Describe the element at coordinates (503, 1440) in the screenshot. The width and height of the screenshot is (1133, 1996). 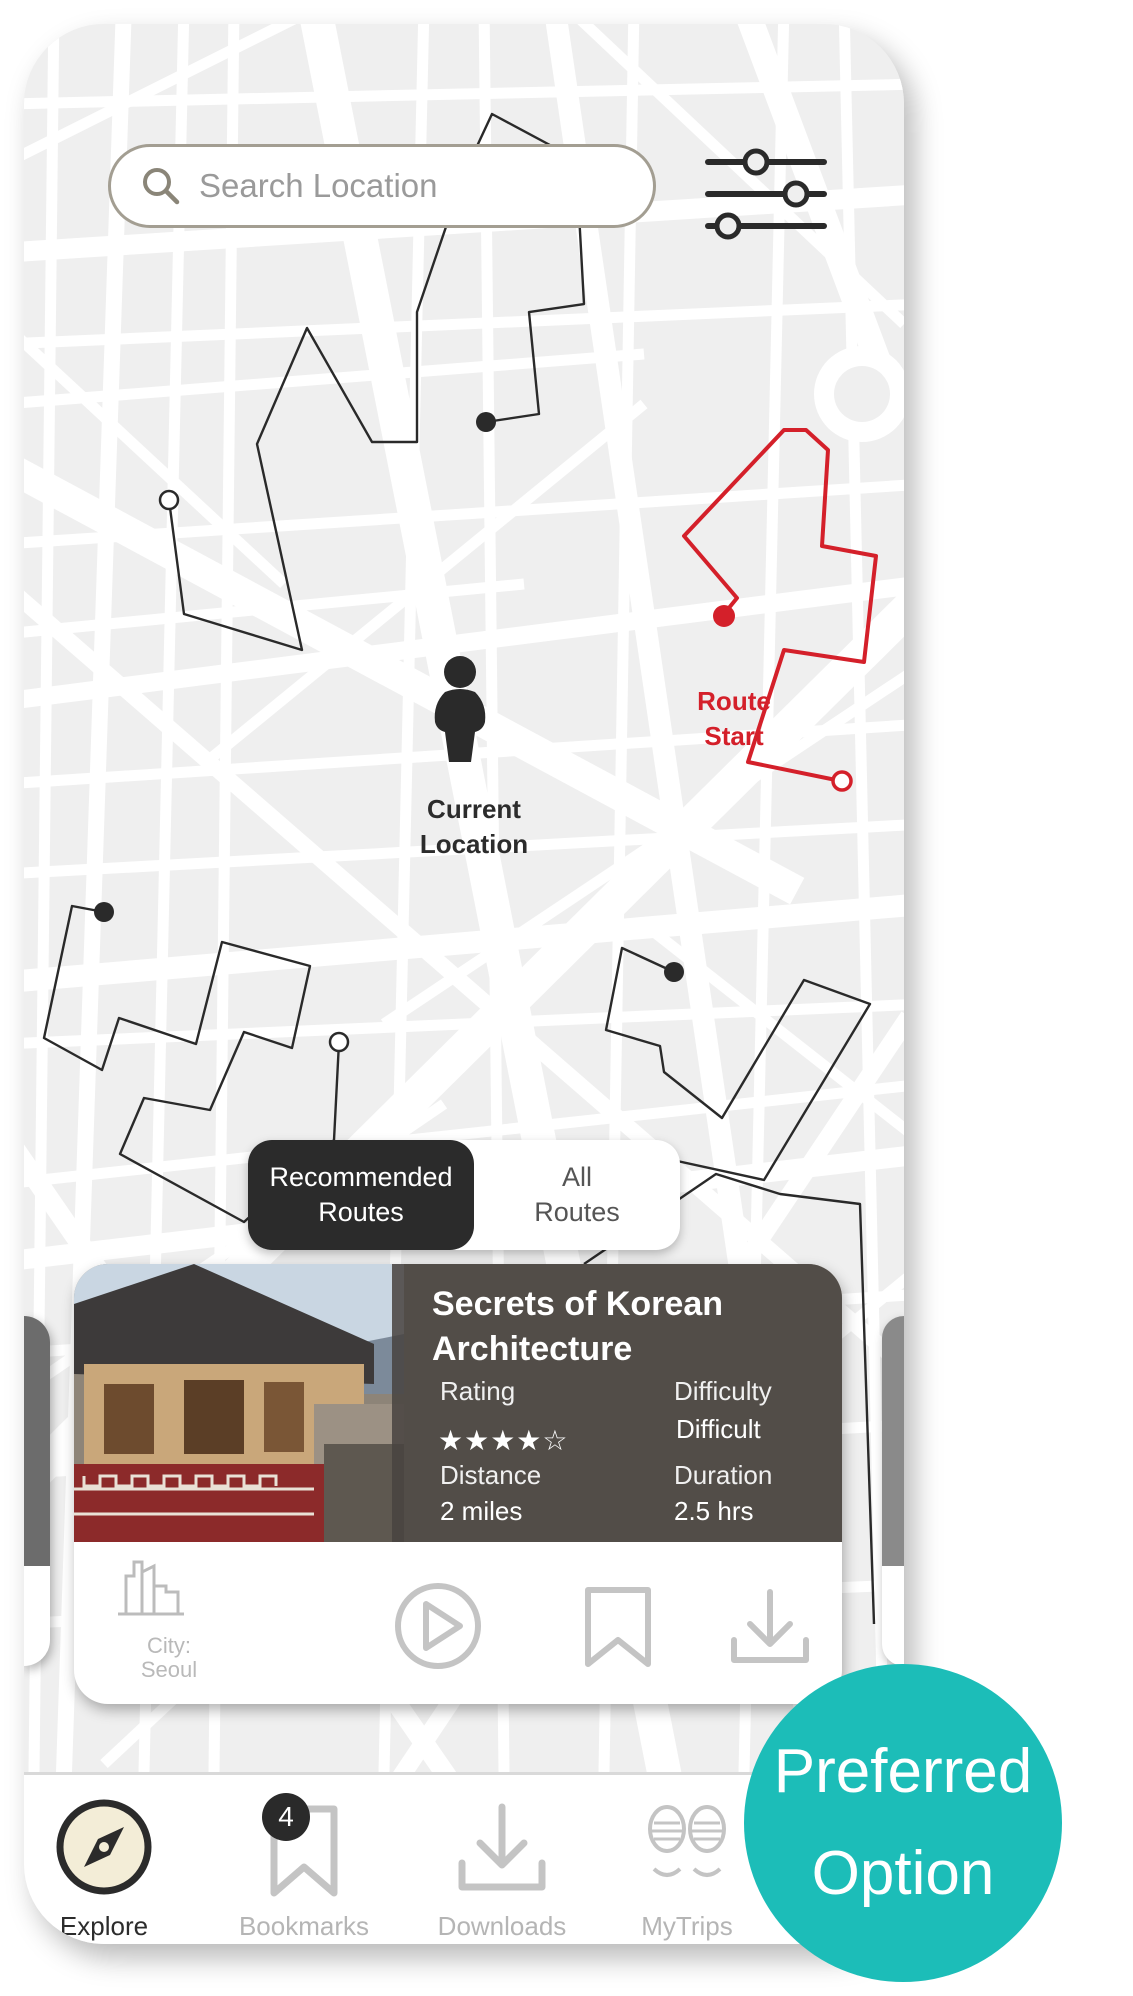
I see `rating-stars: ★★★★☆` at that location.